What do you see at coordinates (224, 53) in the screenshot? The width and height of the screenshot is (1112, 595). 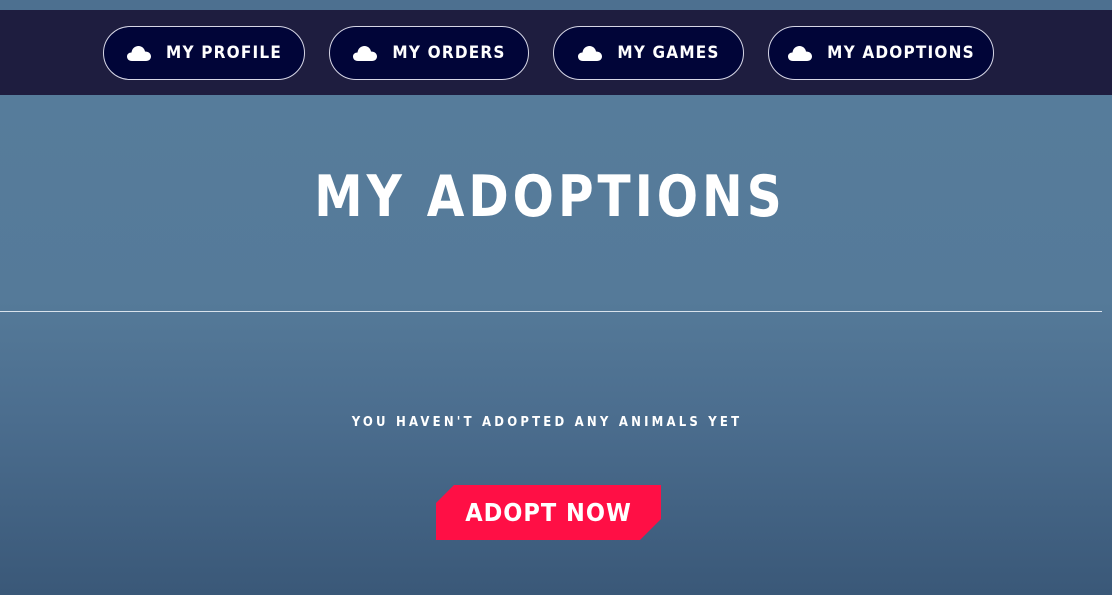 I see `my-profile-label: MY PROFILE` at bounding box center [224, 53].